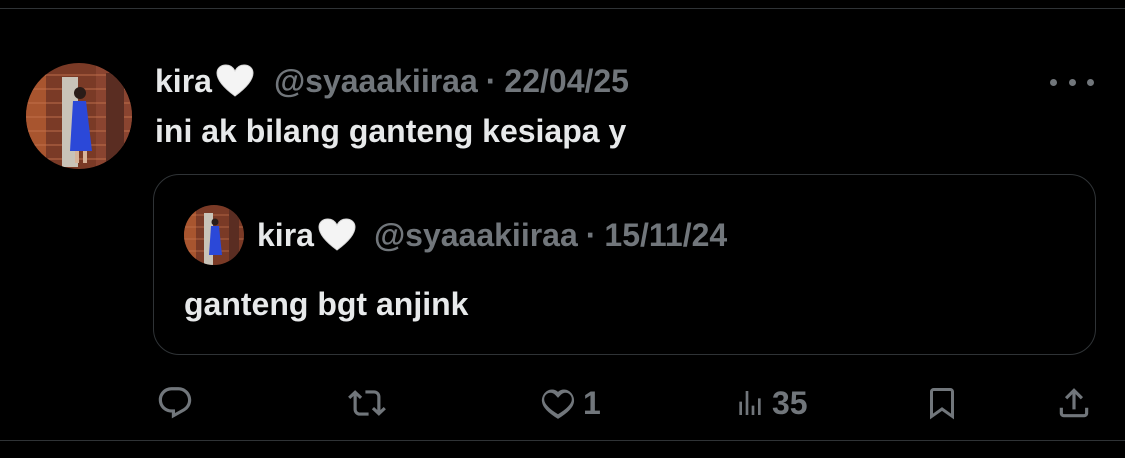 The width and height of the screenshot is (1125, 458). I want to click on share-button, so click(1074, 403).